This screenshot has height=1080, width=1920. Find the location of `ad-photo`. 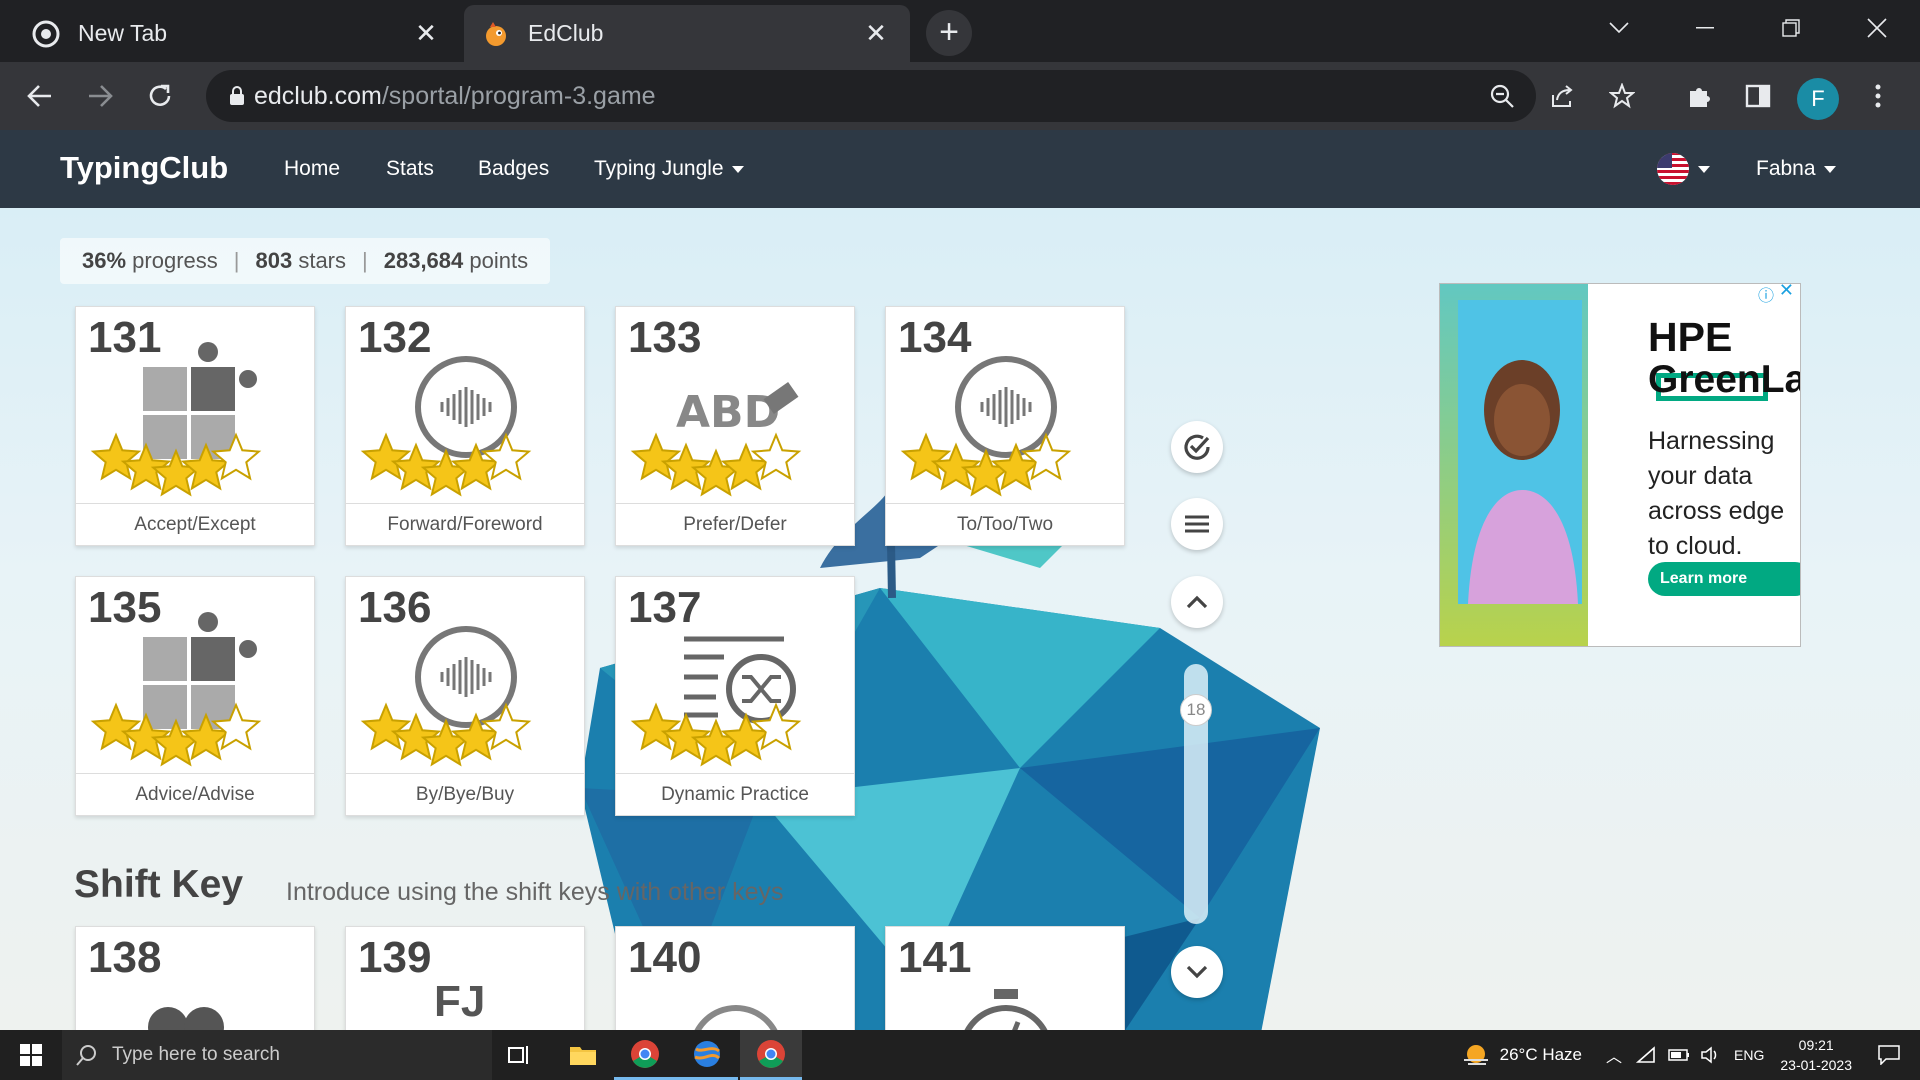

ad-photo is located at coordinates (1520, 452).